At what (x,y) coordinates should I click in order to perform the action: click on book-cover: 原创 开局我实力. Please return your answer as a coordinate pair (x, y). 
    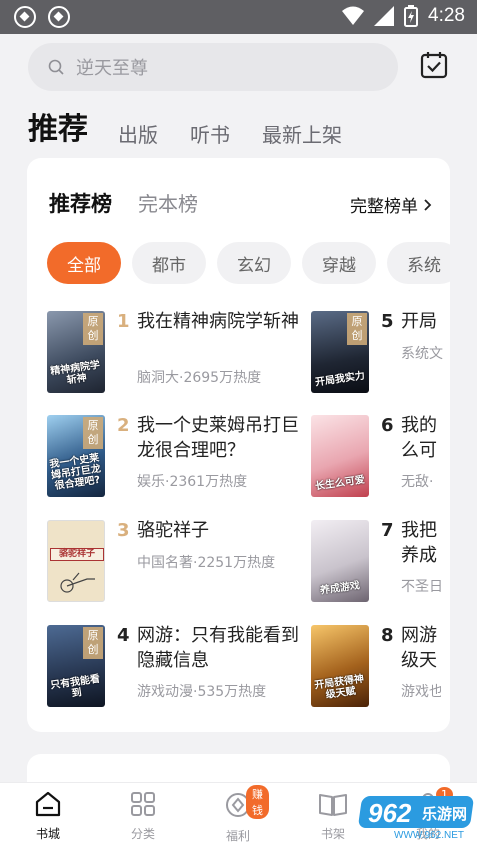
    Looking at the image, I should click on (340, 352).